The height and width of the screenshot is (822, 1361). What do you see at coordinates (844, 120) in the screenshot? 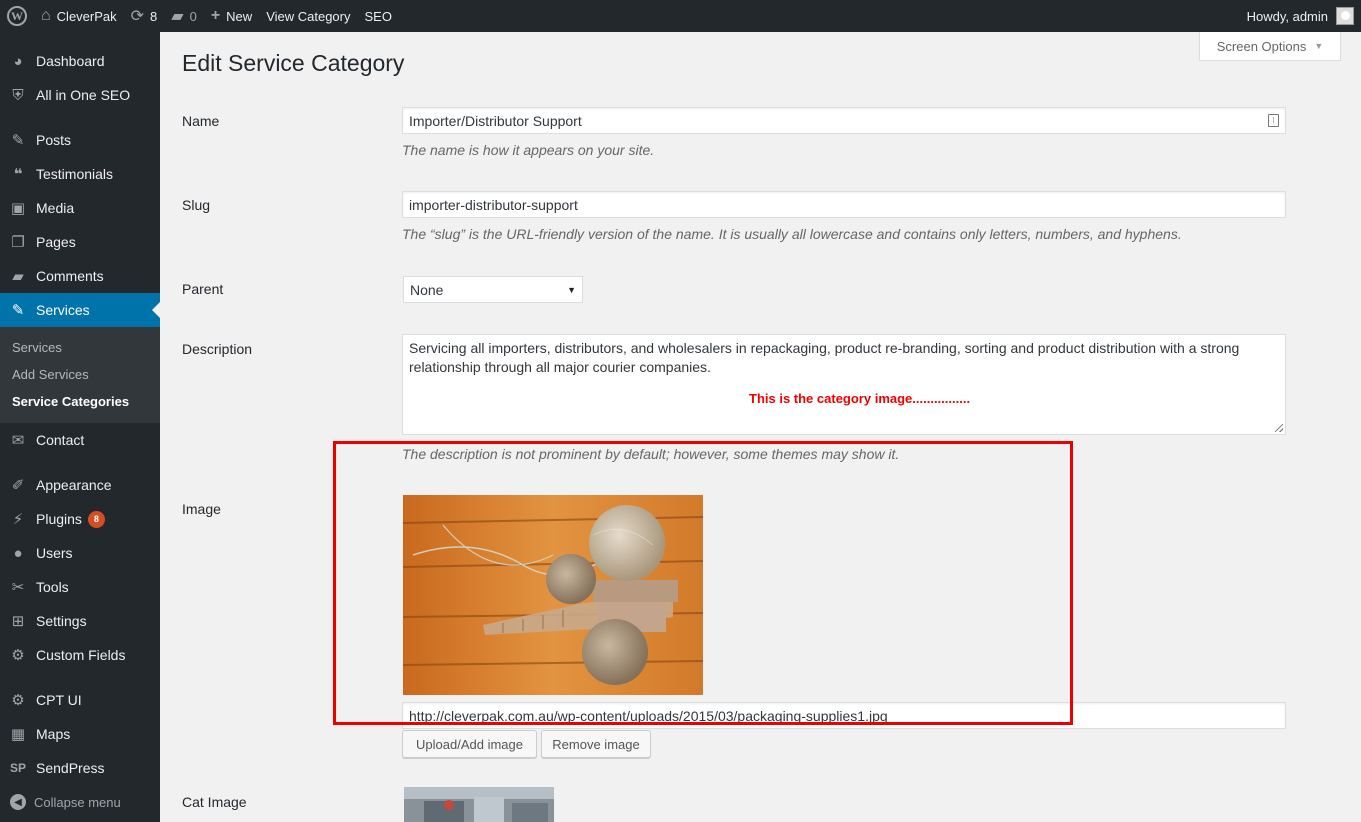
I see `name-input: Importer/Distributor Support ⁝` at bounding box center [844, 120].